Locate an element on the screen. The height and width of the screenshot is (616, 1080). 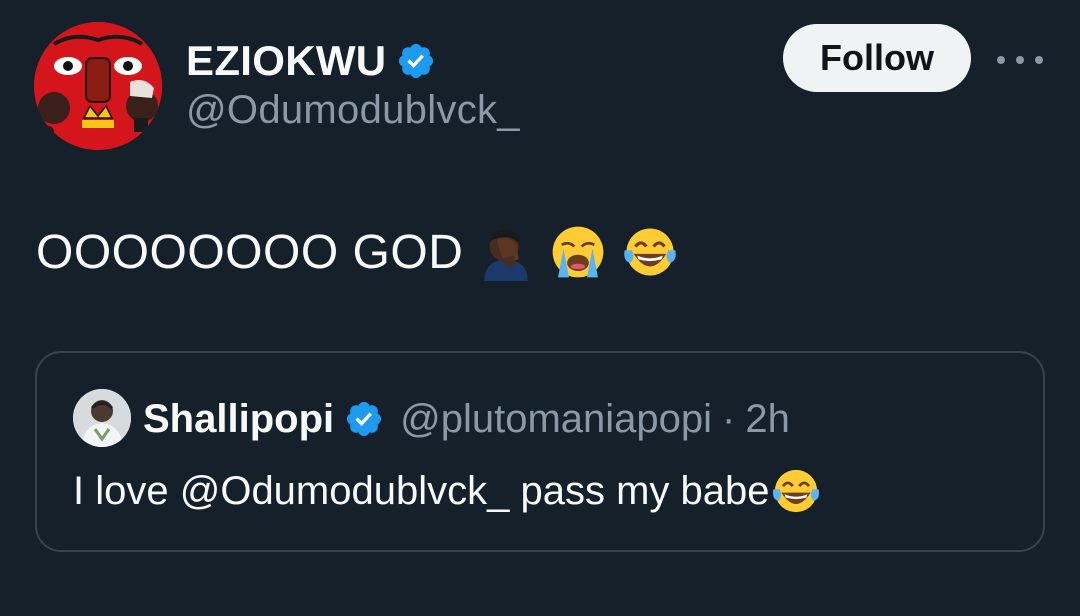
avatar-artwork-icon is located at coordinates (98, 86).